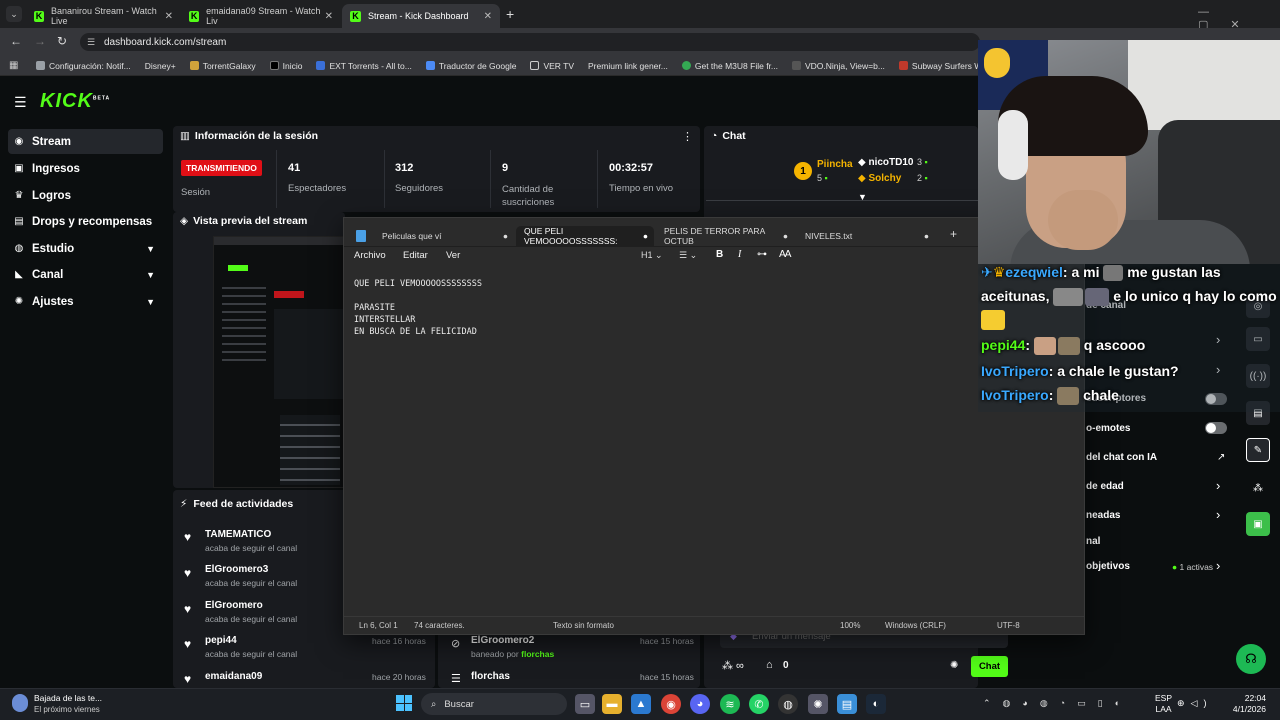  Describe the element at coordinates (847, 704) in the screenshot. I see `notepad-taskbar-icon: ▤` at that location.